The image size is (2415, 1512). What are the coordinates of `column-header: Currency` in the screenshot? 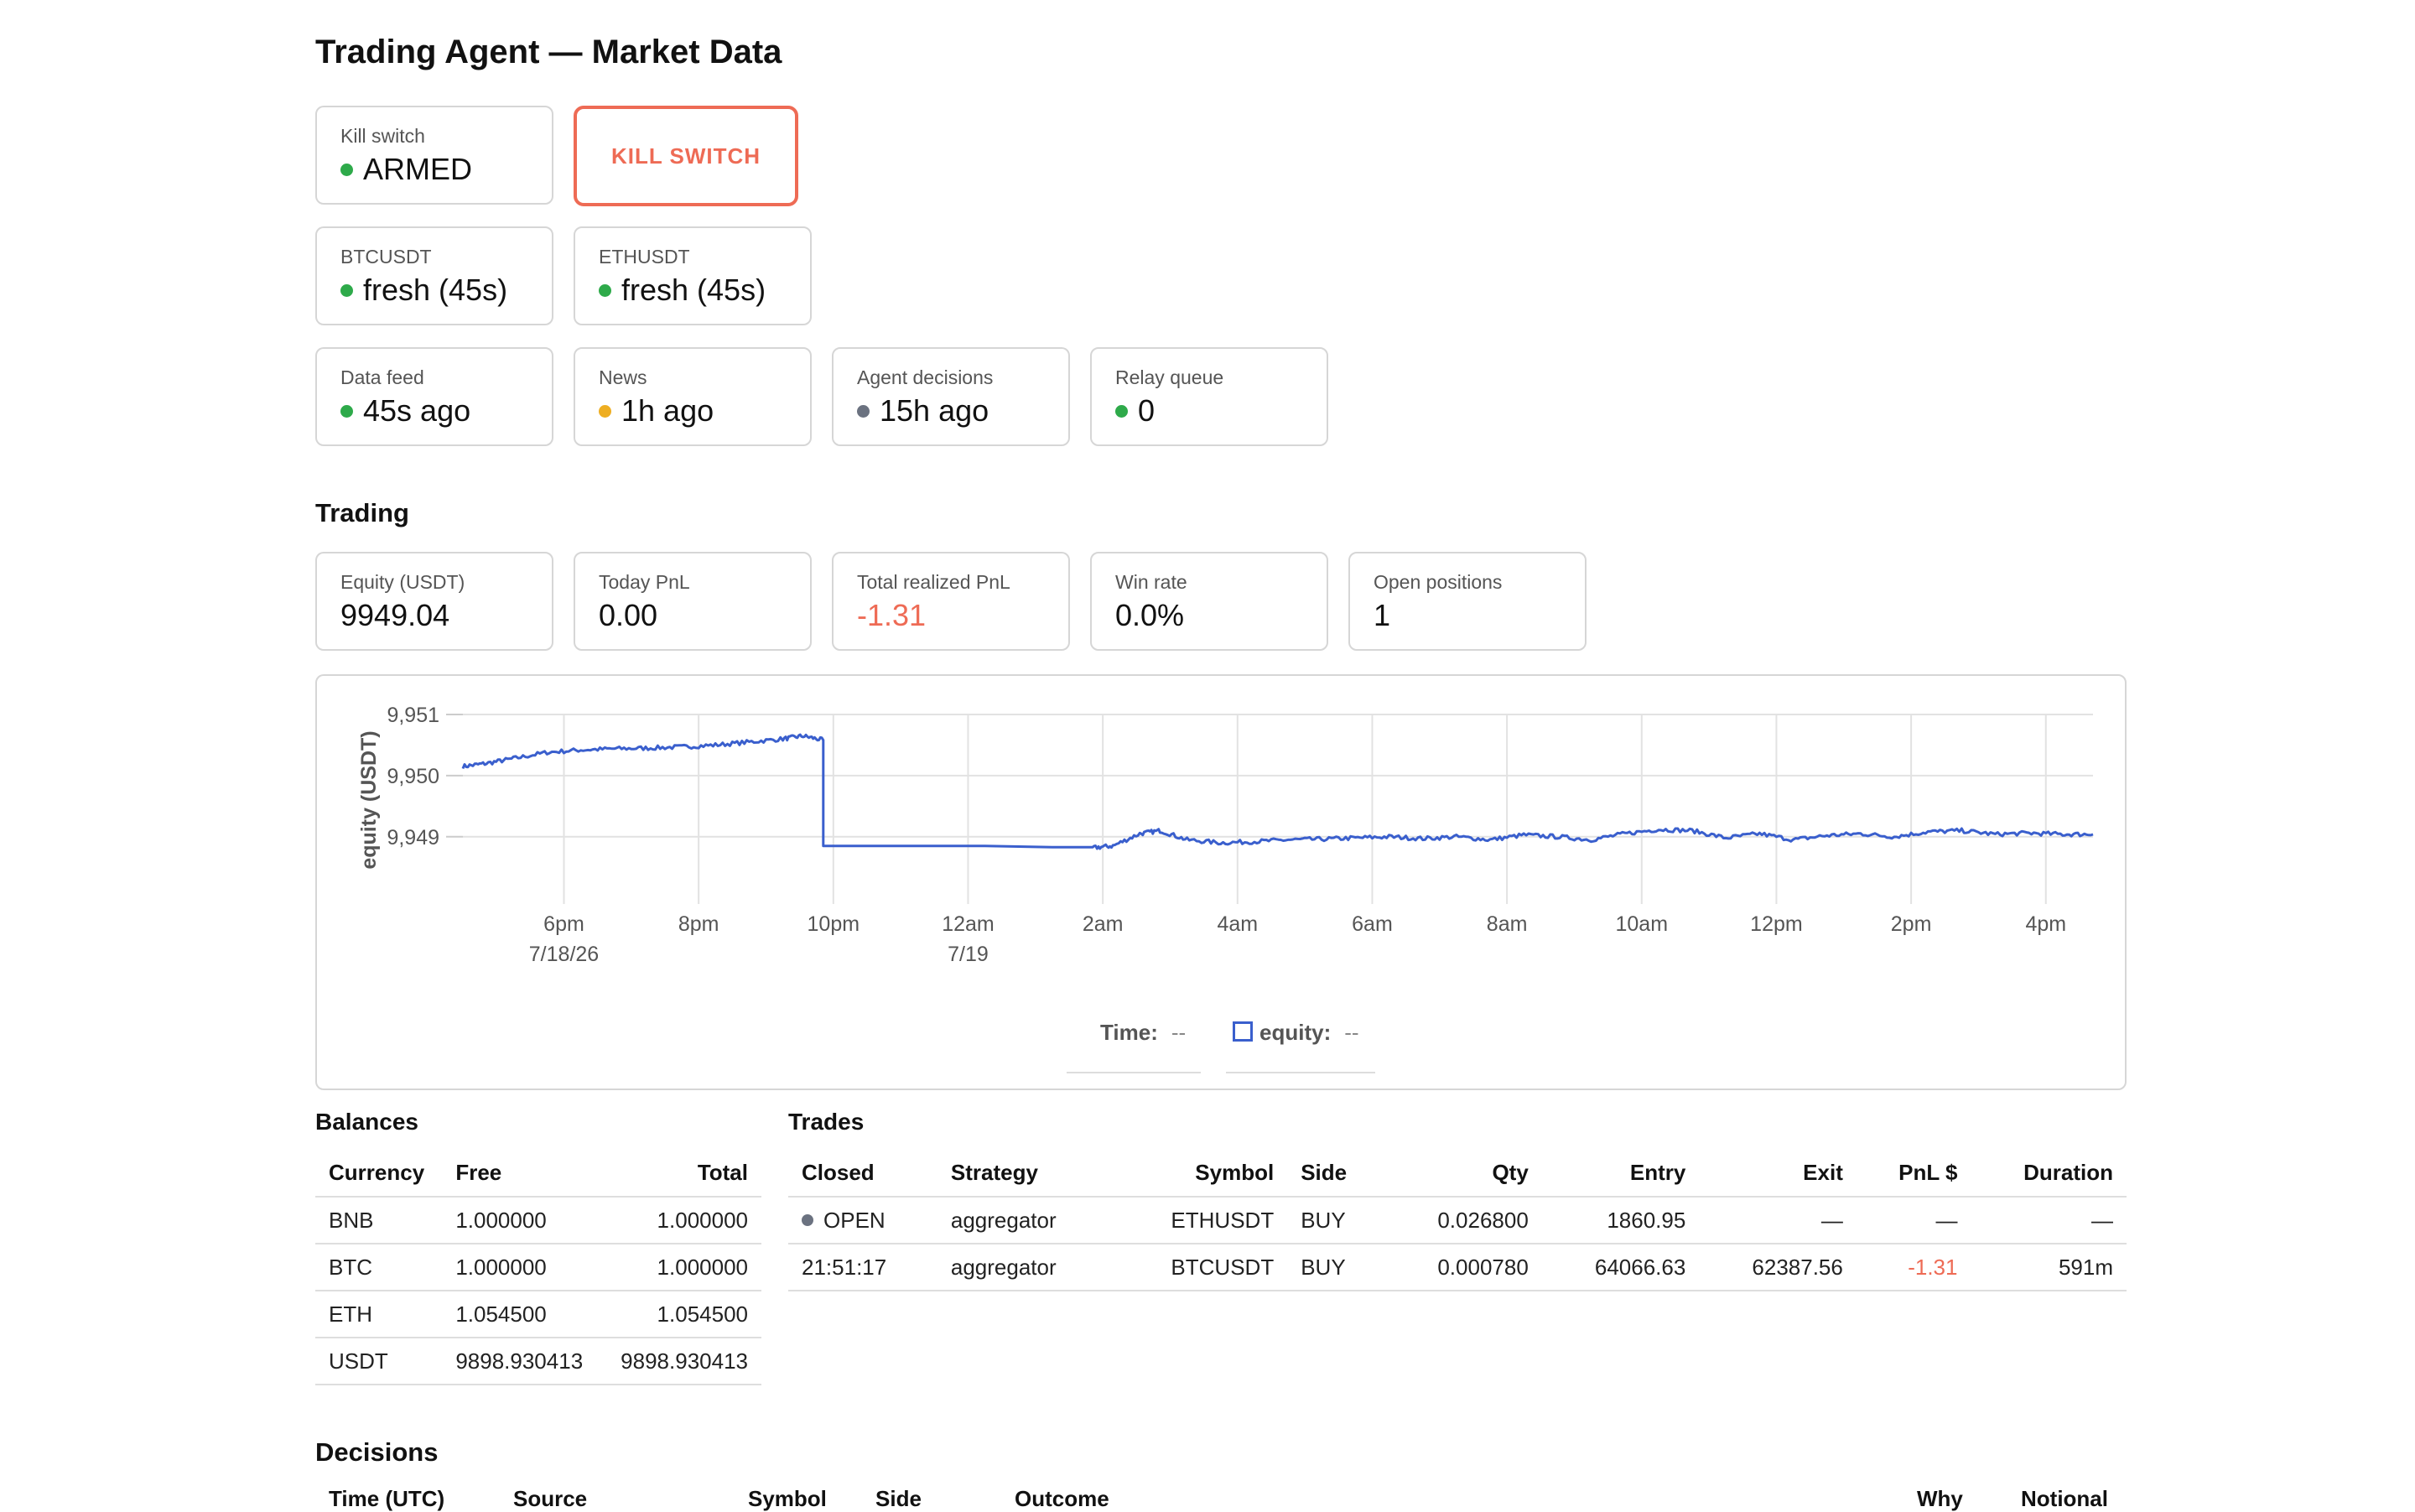 It's located at (379, 1173).